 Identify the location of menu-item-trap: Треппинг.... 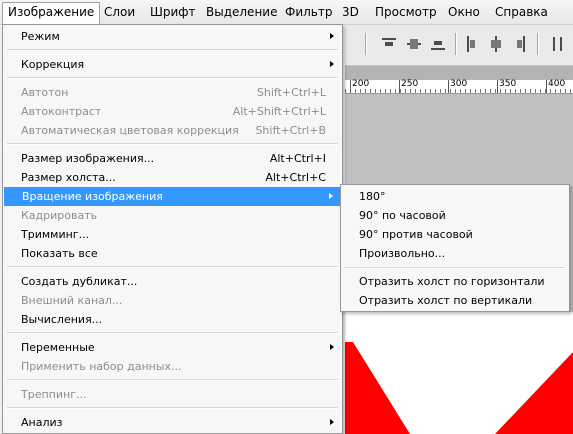
(172, 394).